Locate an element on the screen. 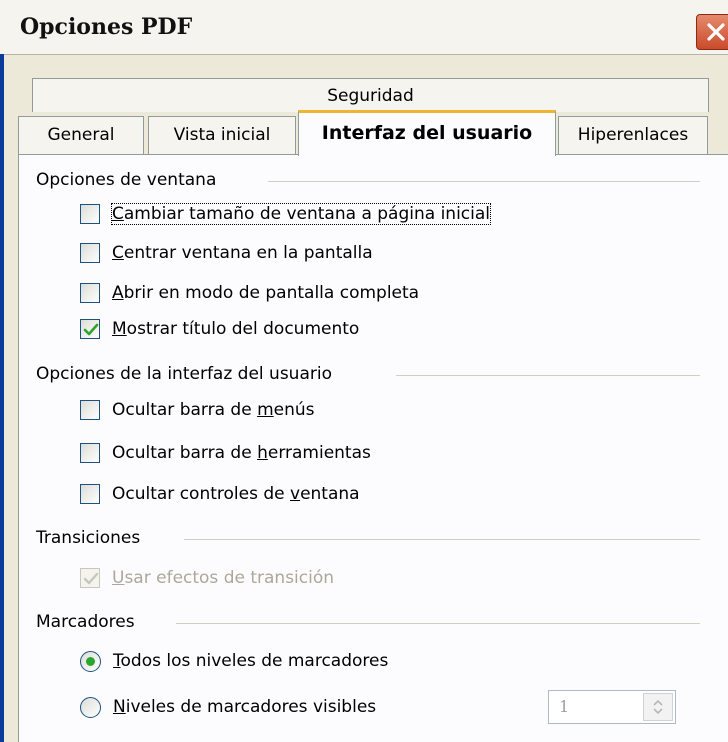  bookmark-levels-spinbox: 1 is located at coordinates (612, 707).